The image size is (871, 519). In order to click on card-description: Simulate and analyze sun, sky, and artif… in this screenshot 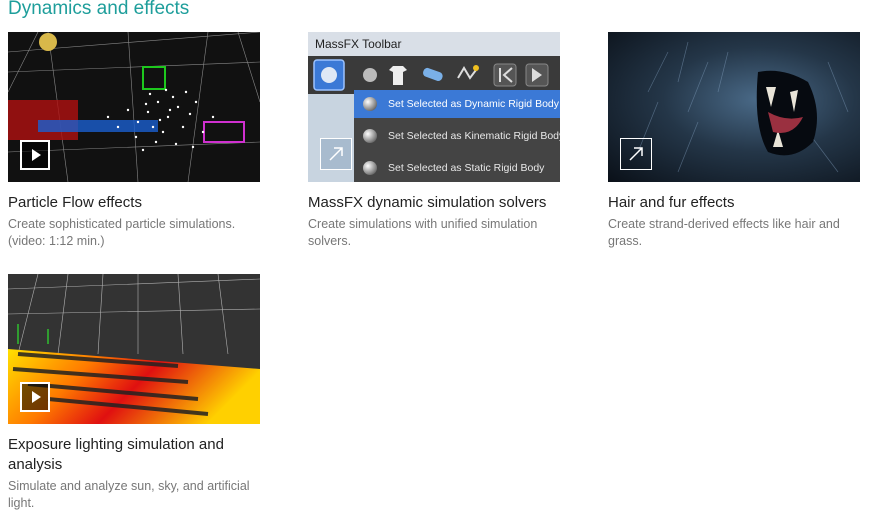, I will do `click(129, 494)`.